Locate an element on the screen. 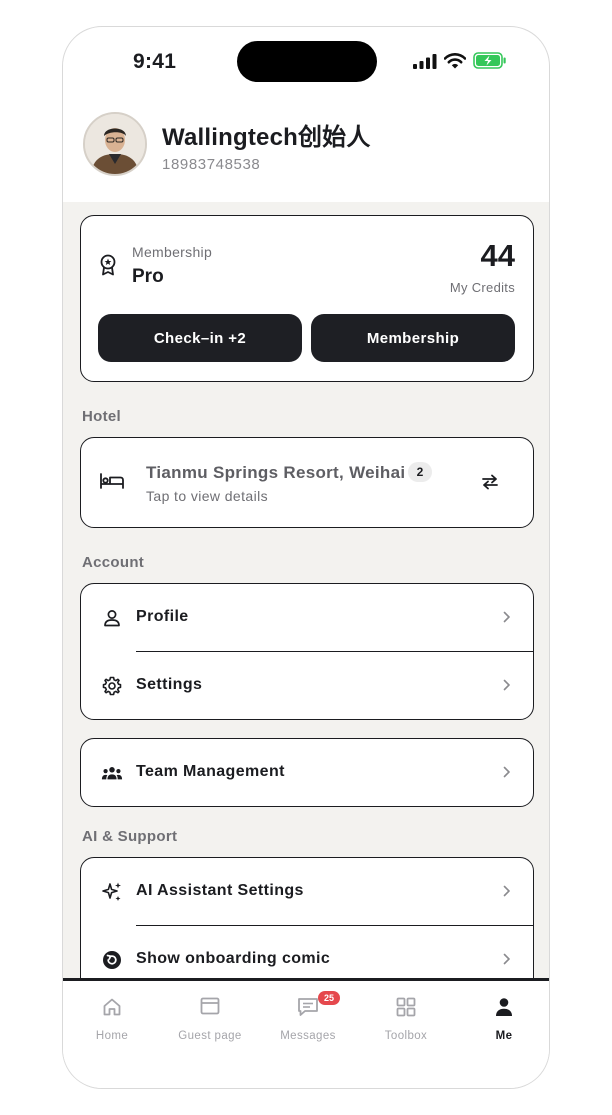  status-time: 9:41 is located at coordinates (155, 61).